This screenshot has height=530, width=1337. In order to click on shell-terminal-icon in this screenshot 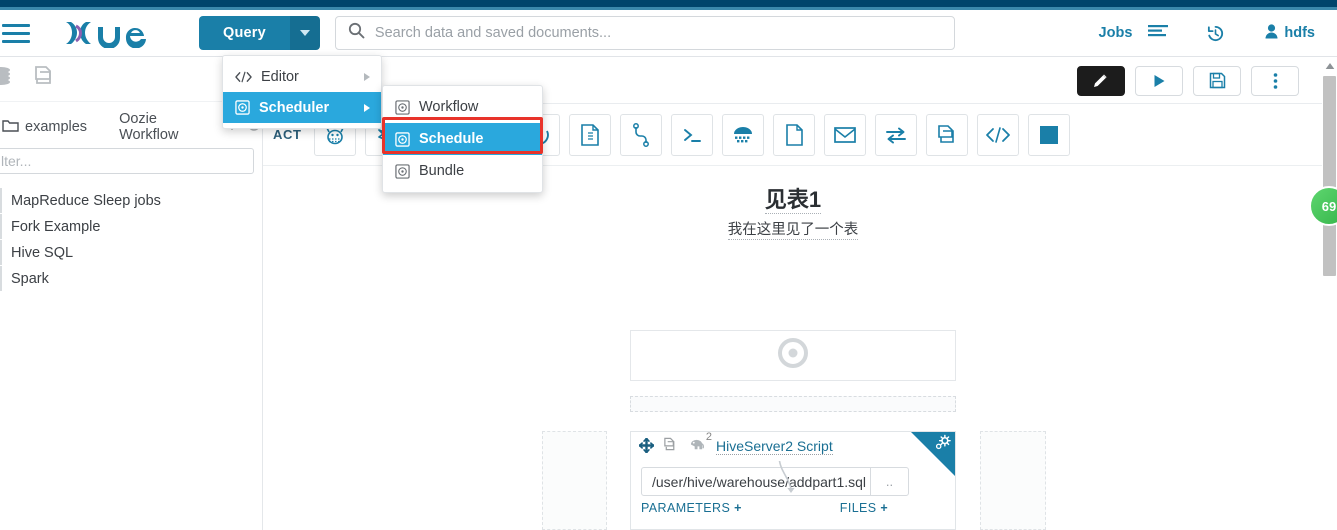, I will do `click(691, 134)`.